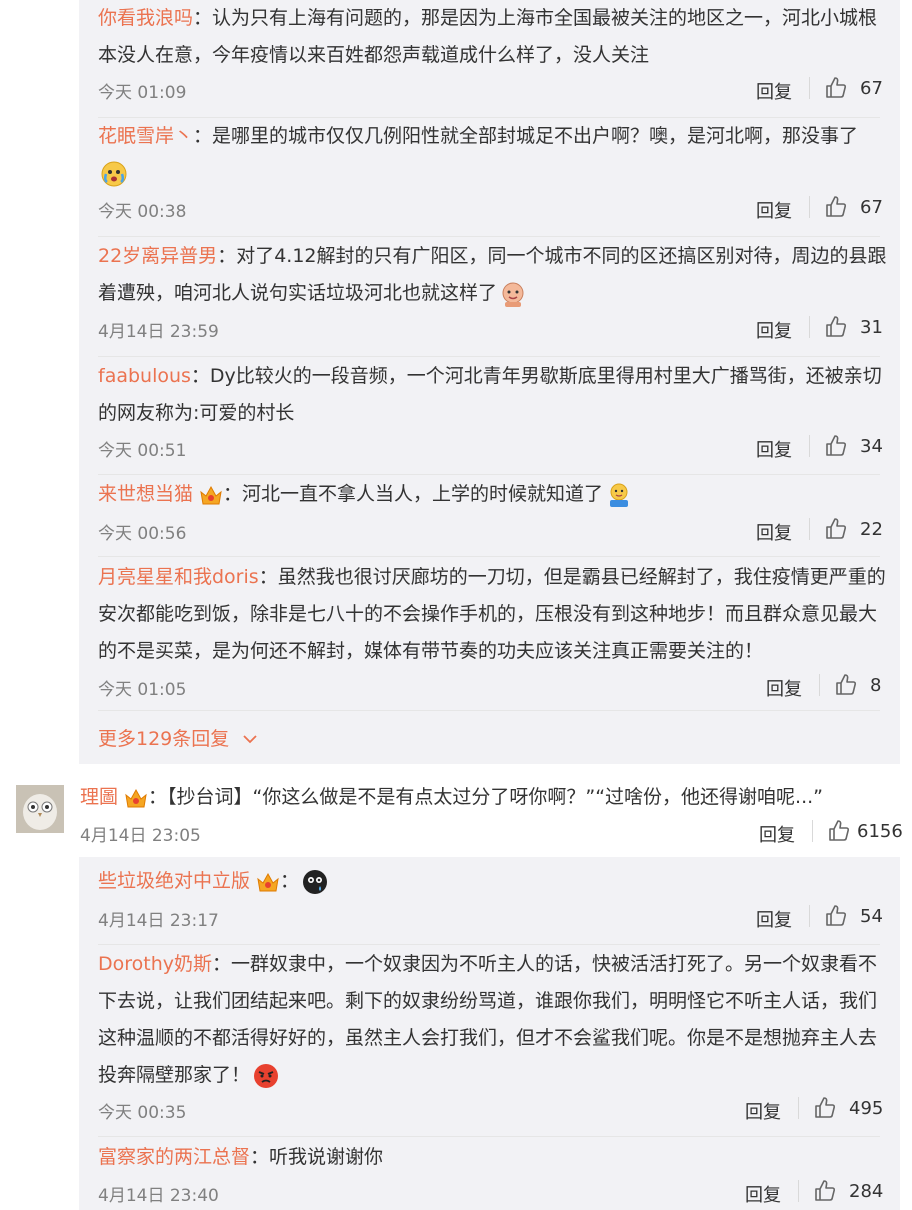  What do you see at coordinates (536, 376) in the screenshot?
I see `comment-text: ：Dy比较火的一段音频，一个河北青年男歇斯底里得用村里大广播骂街，还被亲切` at bounding box center [536, 376].